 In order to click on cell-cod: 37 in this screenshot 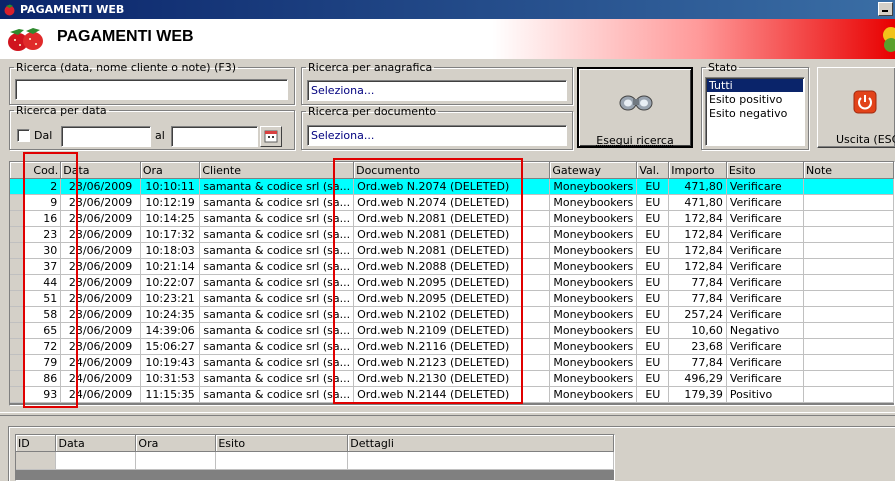, I will do `click(42, 267)`.